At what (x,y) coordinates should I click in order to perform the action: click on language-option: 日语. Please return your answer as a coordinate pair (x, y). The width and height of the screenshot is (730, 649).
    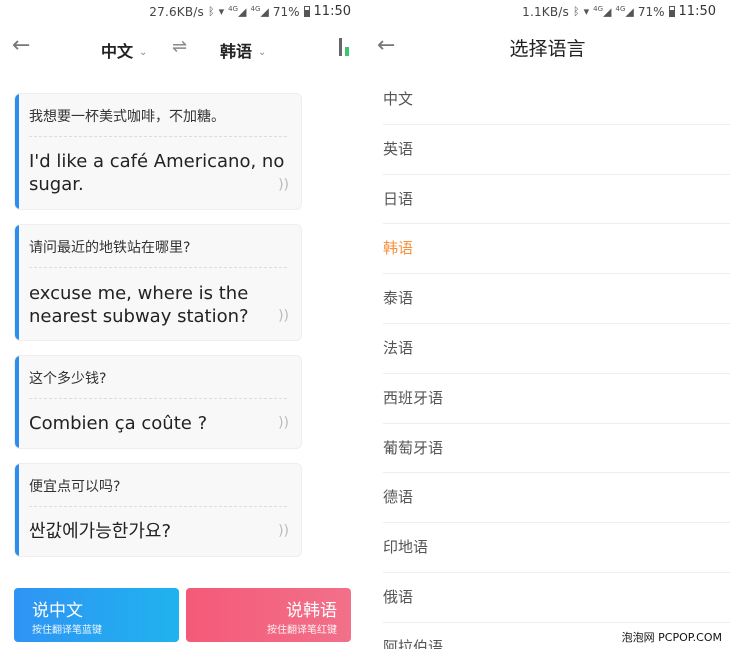
    Looking at the image, I should click on (556, 200).